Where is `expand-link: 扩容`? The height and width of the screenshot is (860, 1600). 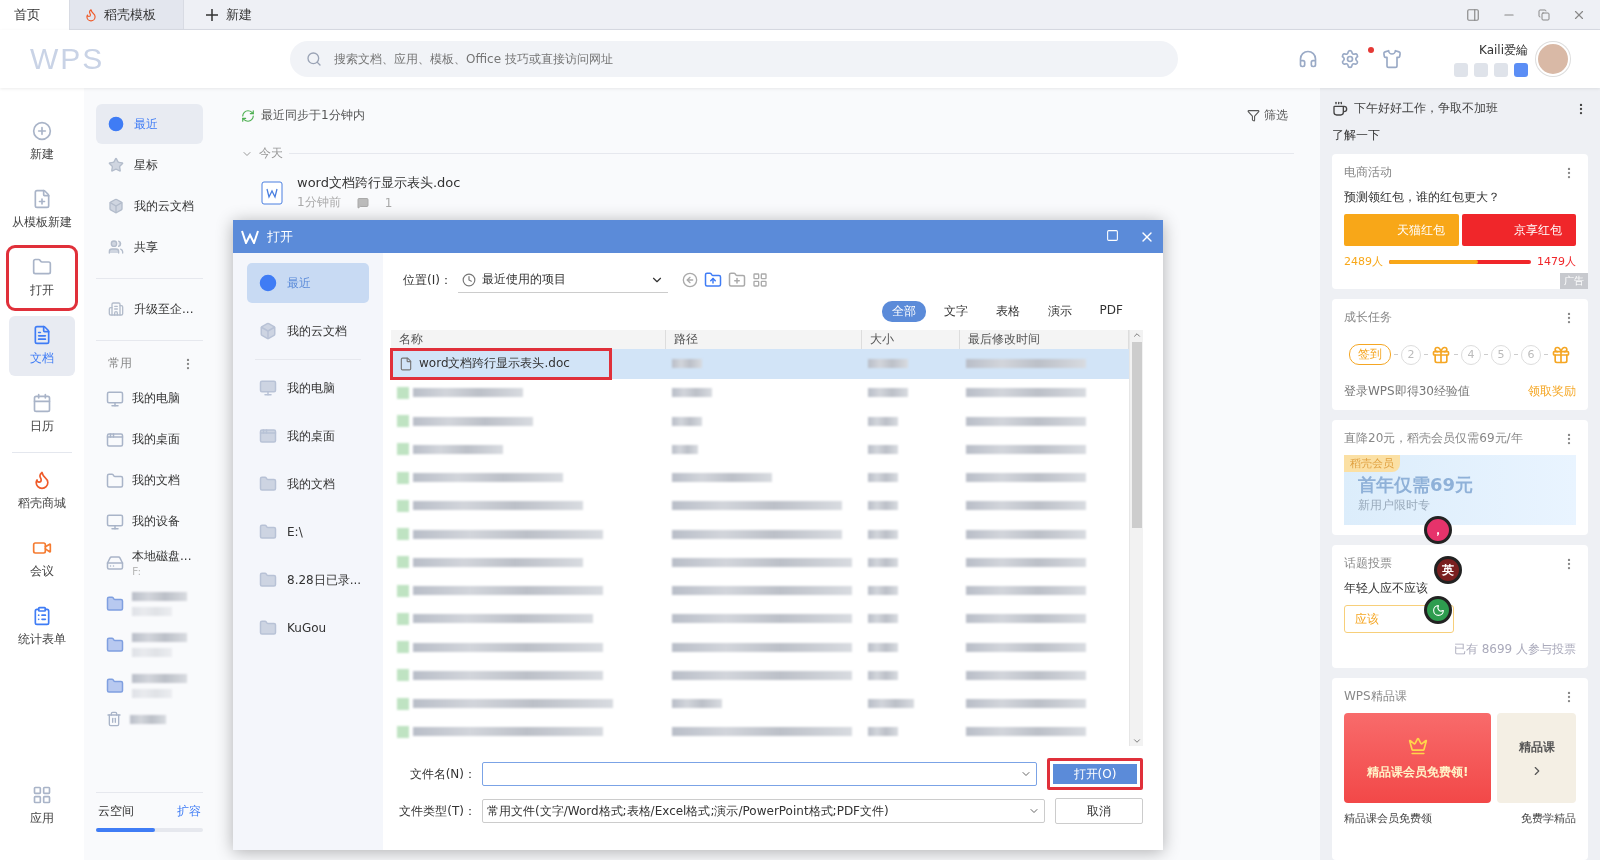
expand-link: 扩容 is located at coordinates (189, 811).